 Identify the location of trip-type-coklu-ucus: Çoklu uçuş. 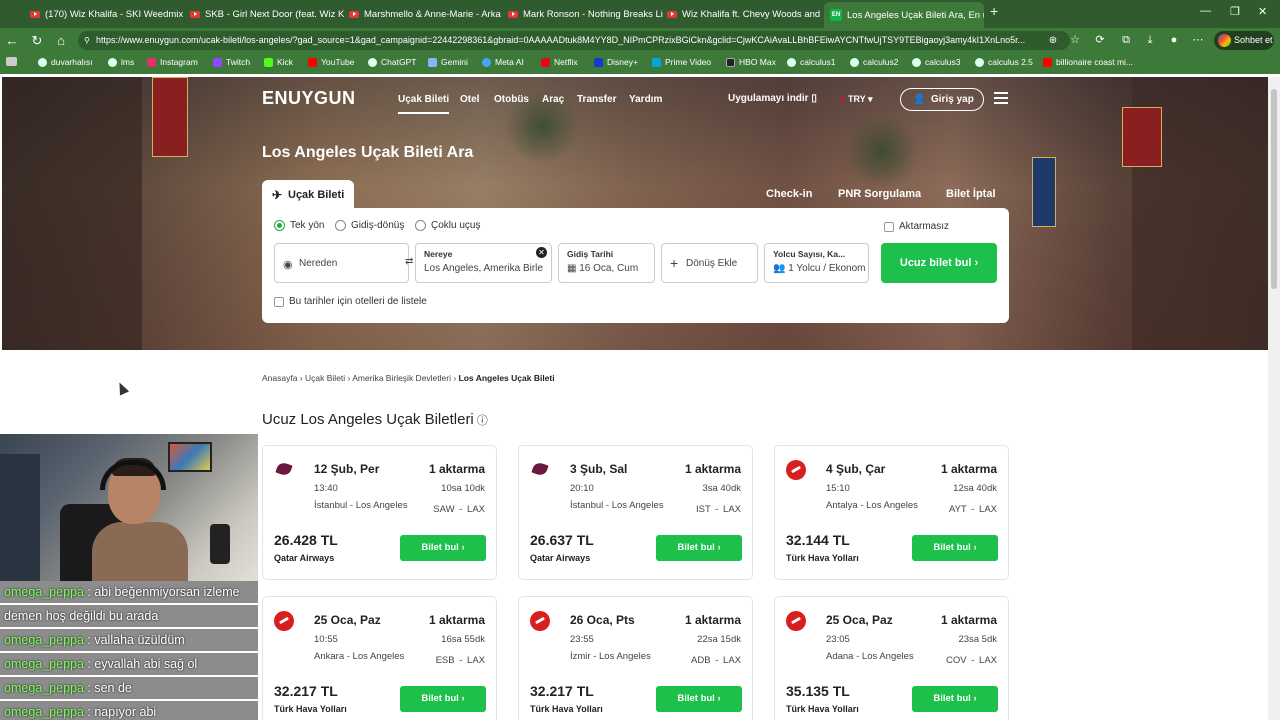
(447, 225).